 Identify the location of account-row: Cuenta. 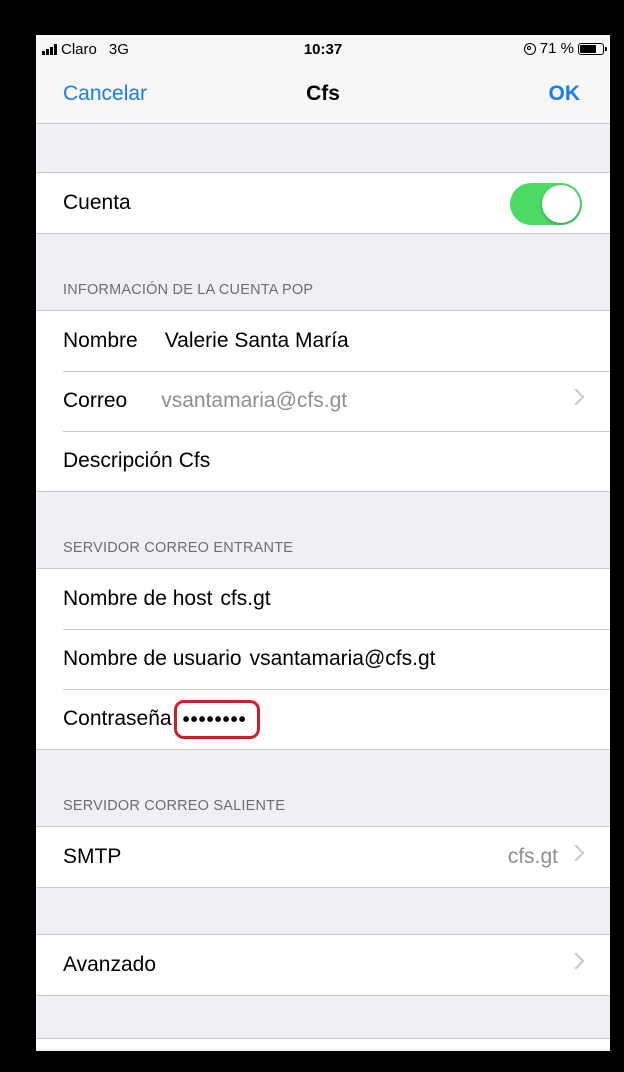
(323, 203).